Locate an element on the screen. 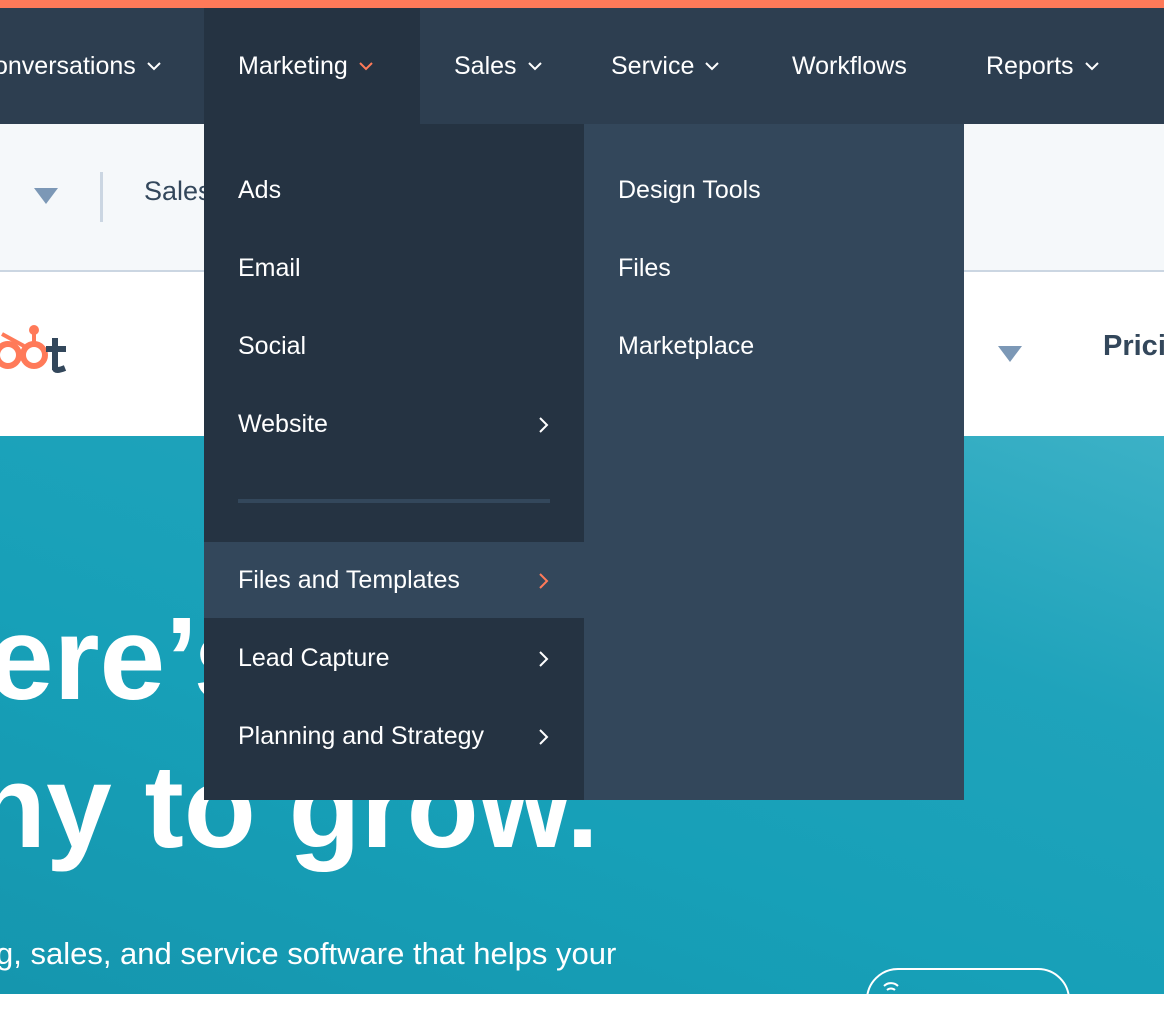 The height and width of the screenshot is (1032, 1164). submenu-item-marketplace: Marketplace is located at coordinates (774, 346).